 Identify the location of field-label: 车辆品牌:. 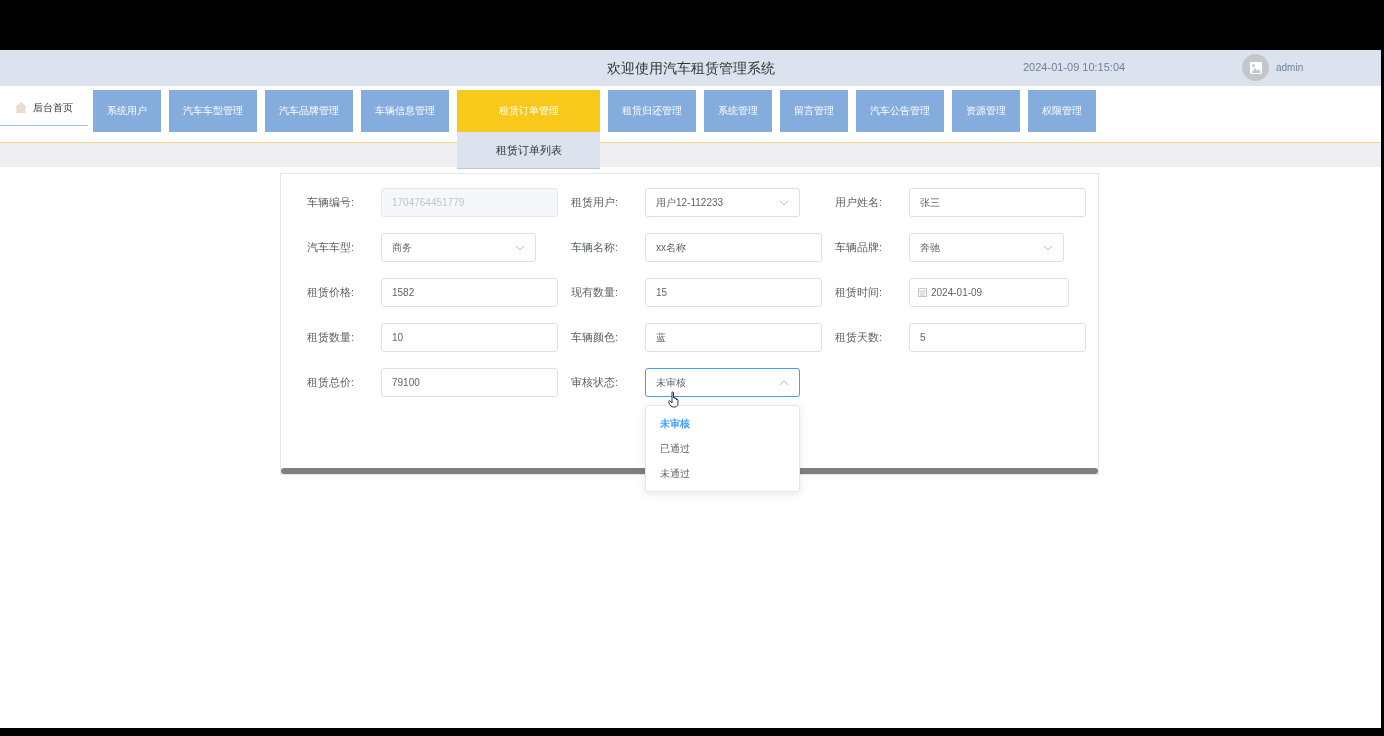
(859, 247).